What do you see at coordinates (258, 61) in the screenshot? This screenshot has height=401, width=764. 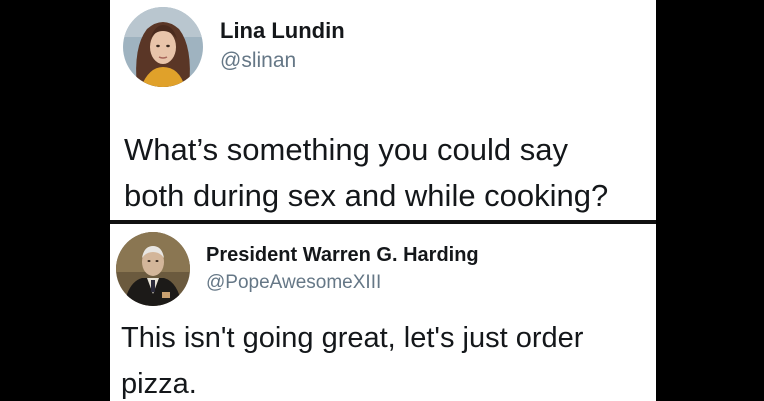 I see `user-handle: @slinan` at bounding box center [258, 61].